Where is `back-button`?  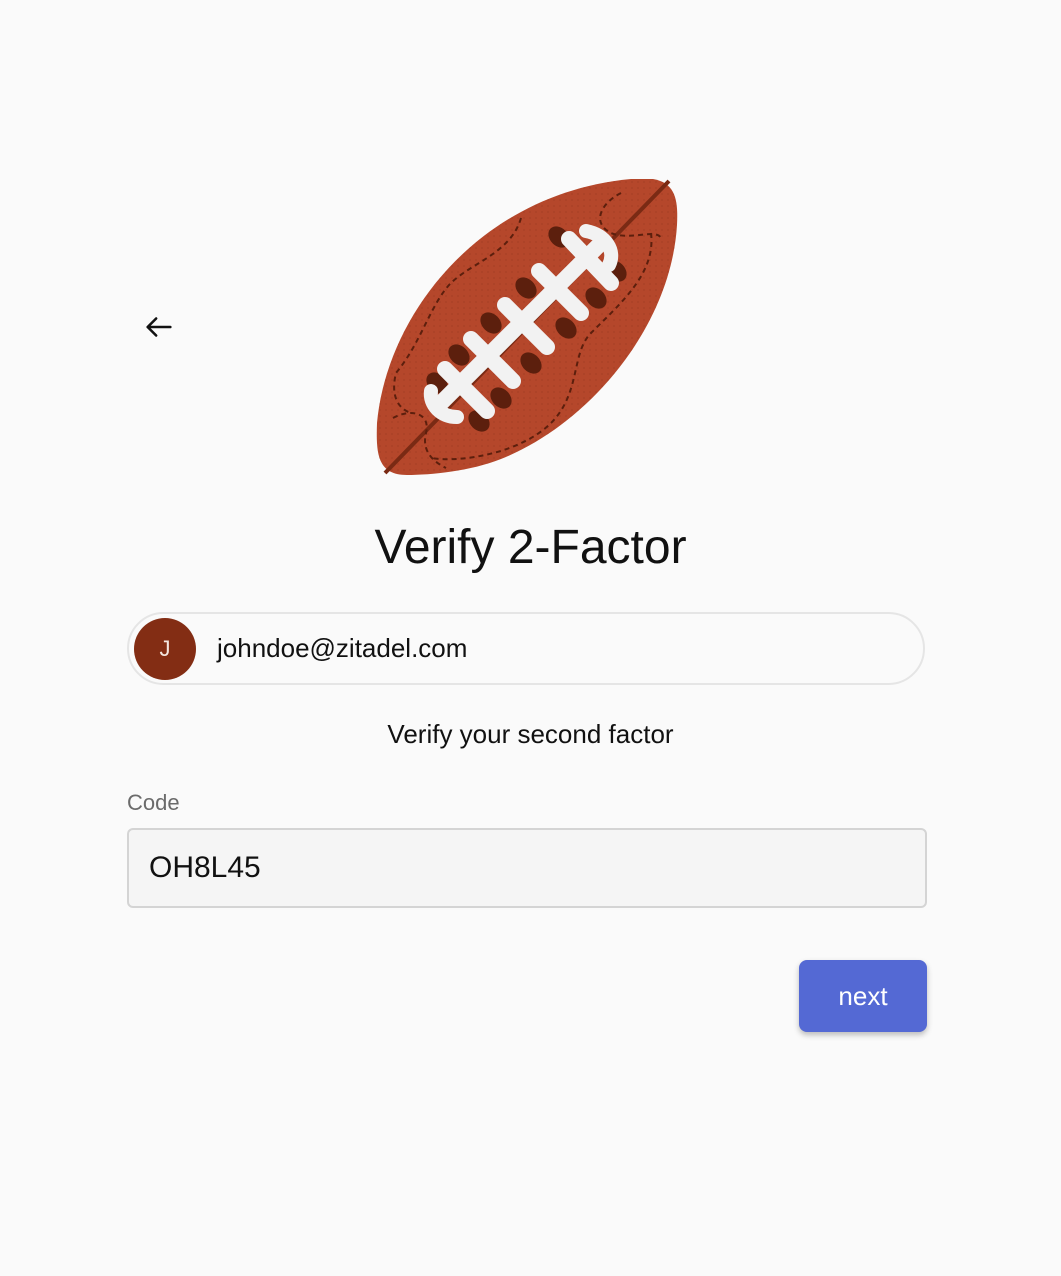 back-button is located at coordinates (159, 327).